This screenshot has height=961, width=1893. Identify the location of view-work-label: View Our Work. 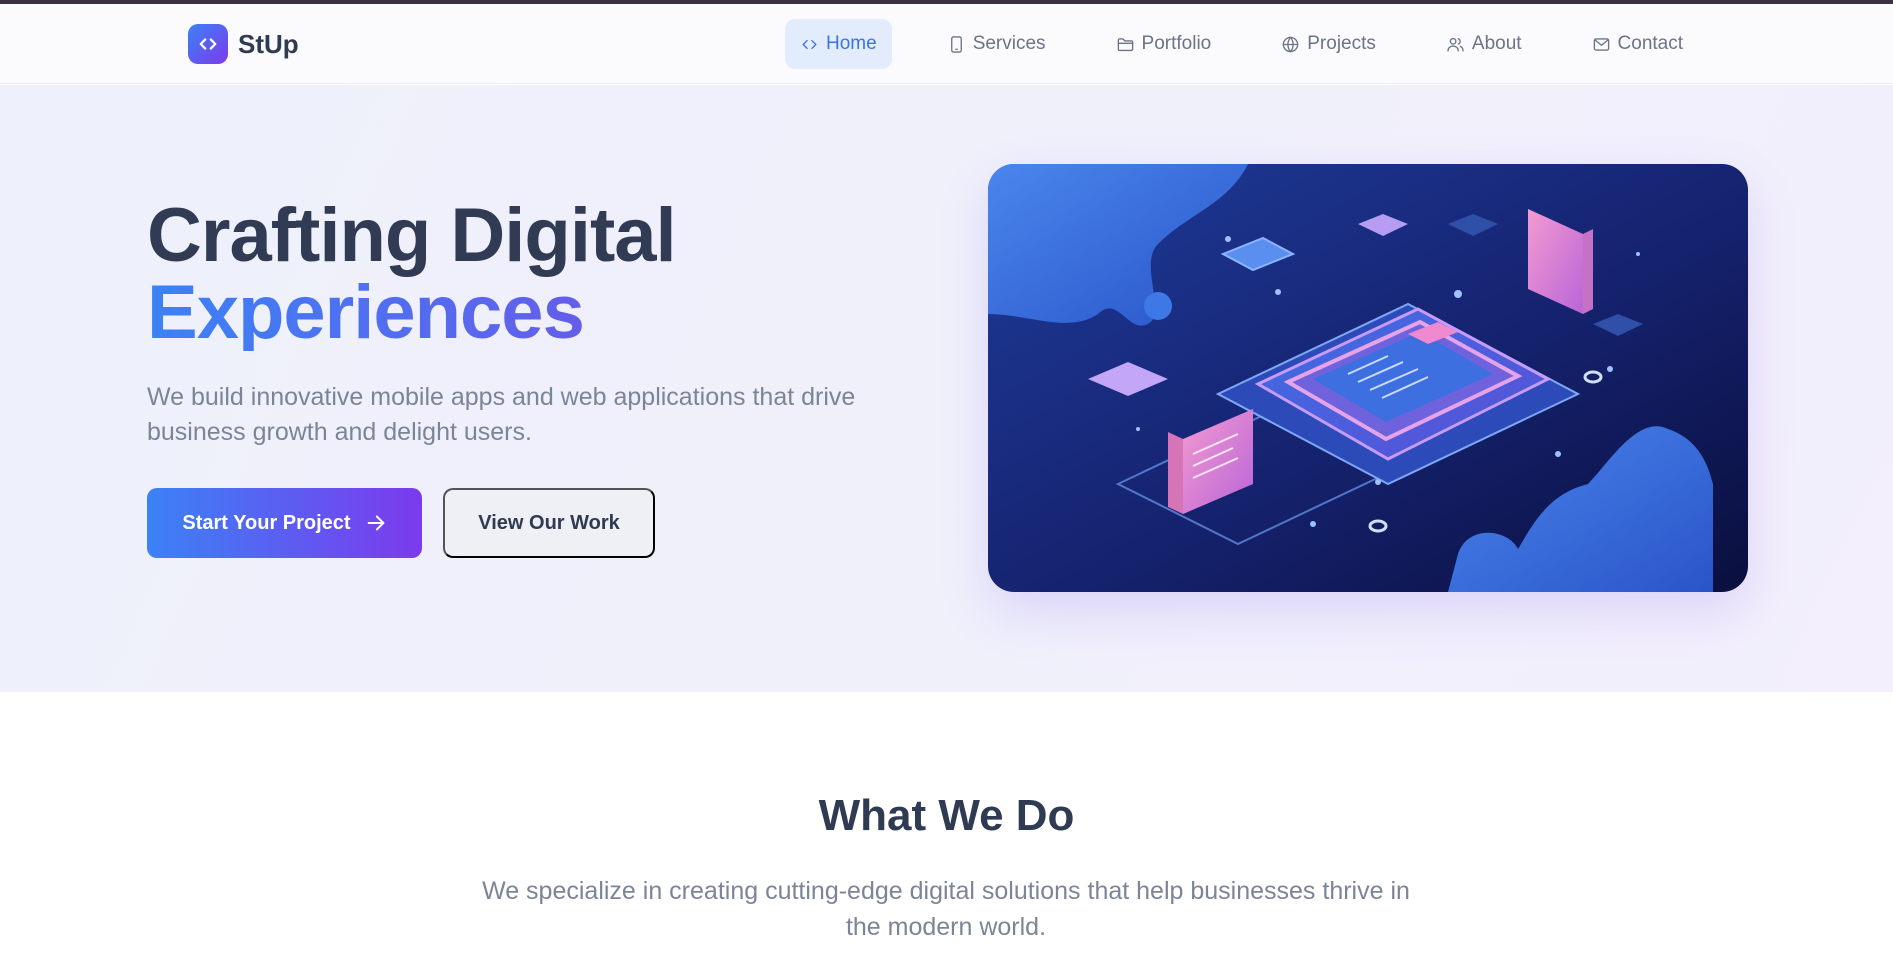
(549, 522).